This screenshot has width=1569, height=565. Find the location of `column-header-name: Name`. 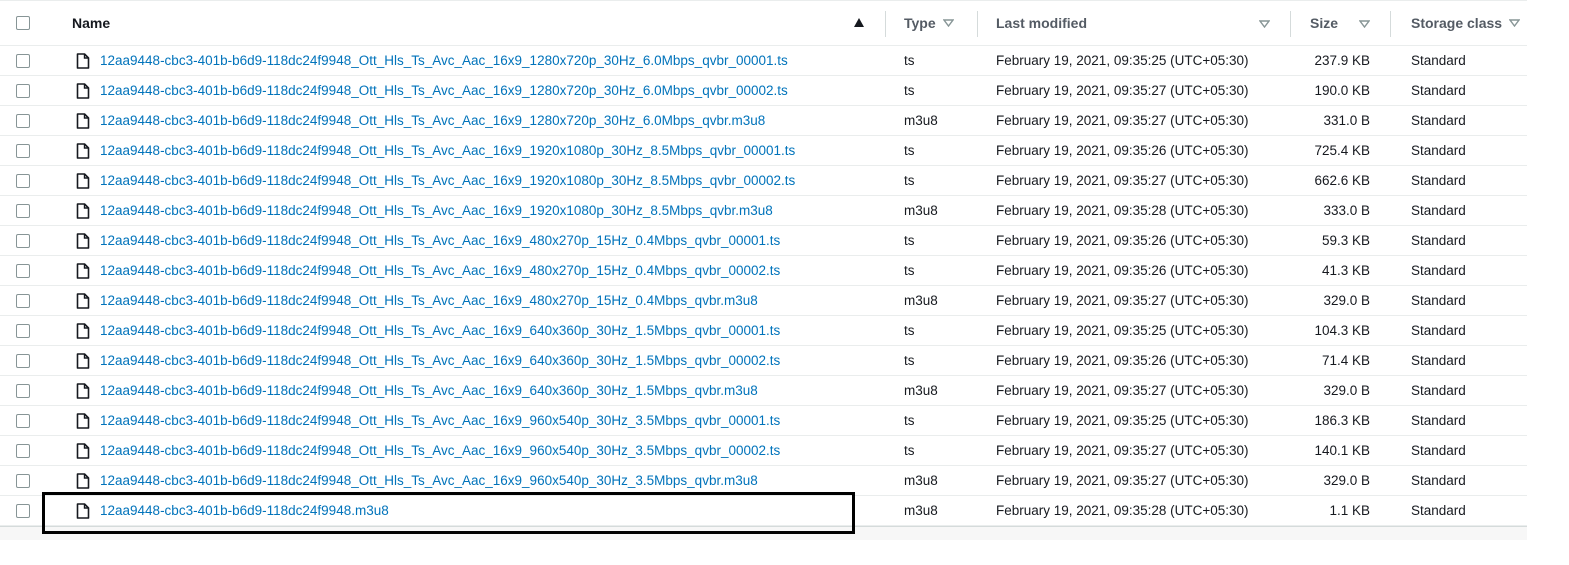

column-header-name: Name is located at coordinates (472, 23).